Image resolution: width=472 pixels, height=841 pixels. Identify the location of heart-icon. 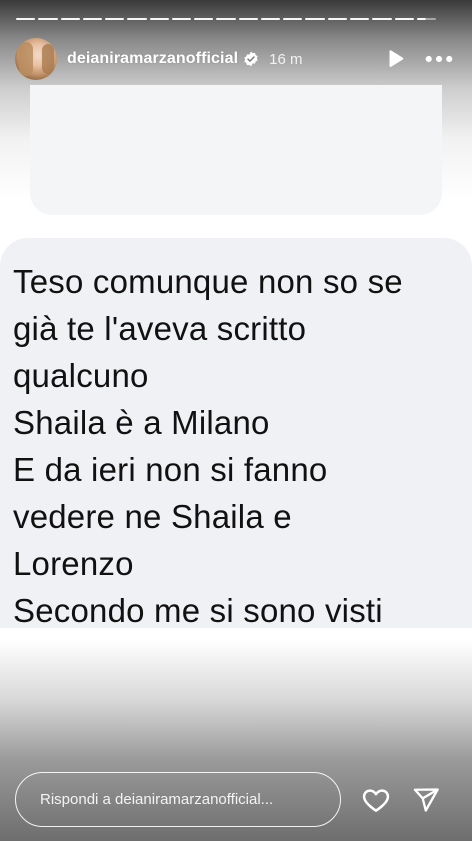
(376, 800).